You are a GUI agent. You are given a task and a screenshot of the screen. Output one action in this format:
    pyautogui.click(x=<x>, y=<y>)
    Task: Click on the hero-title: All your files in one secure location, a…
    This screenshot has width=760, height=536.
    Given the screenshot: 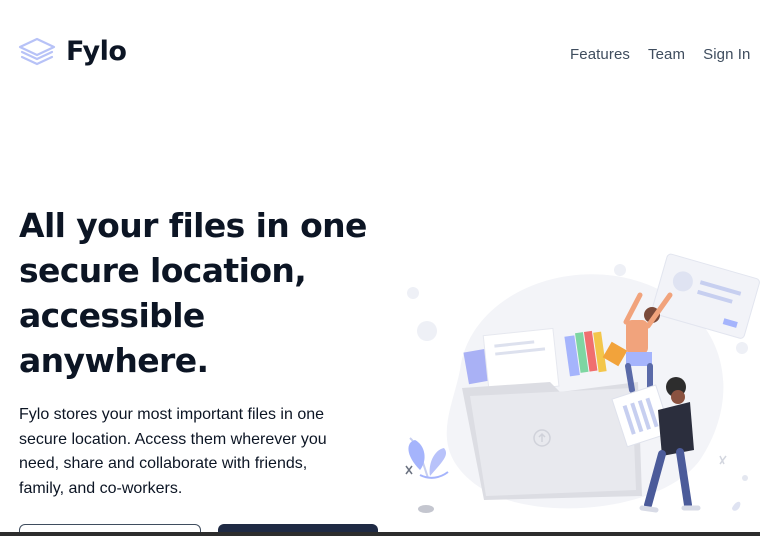 What is the action you would take?
    pyautogui.click(x=193, y=293)
    